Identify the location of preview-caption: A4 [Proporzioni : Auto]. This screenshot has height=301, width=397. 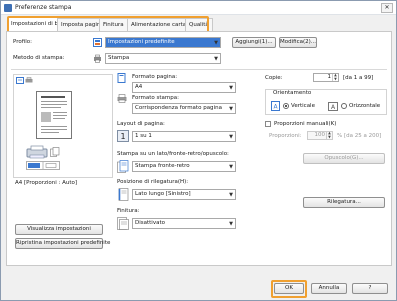
(46, 183).